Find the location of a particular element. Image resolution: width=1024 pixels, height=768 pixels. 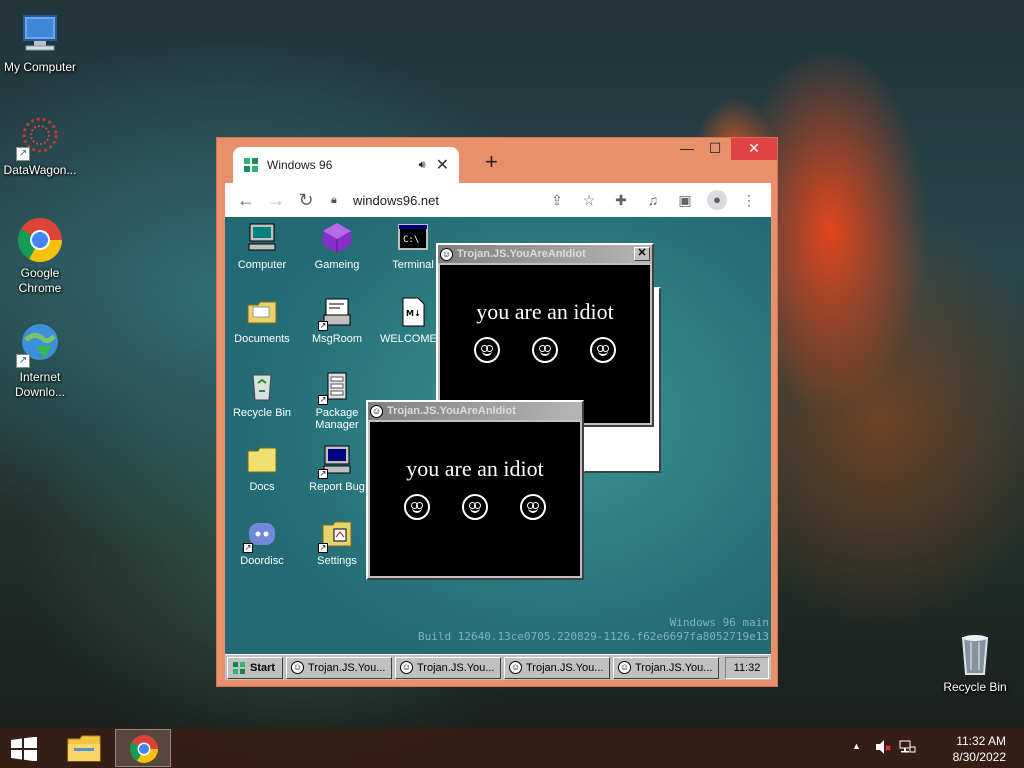

minimize-button: — is located at coordinates (687, 149).